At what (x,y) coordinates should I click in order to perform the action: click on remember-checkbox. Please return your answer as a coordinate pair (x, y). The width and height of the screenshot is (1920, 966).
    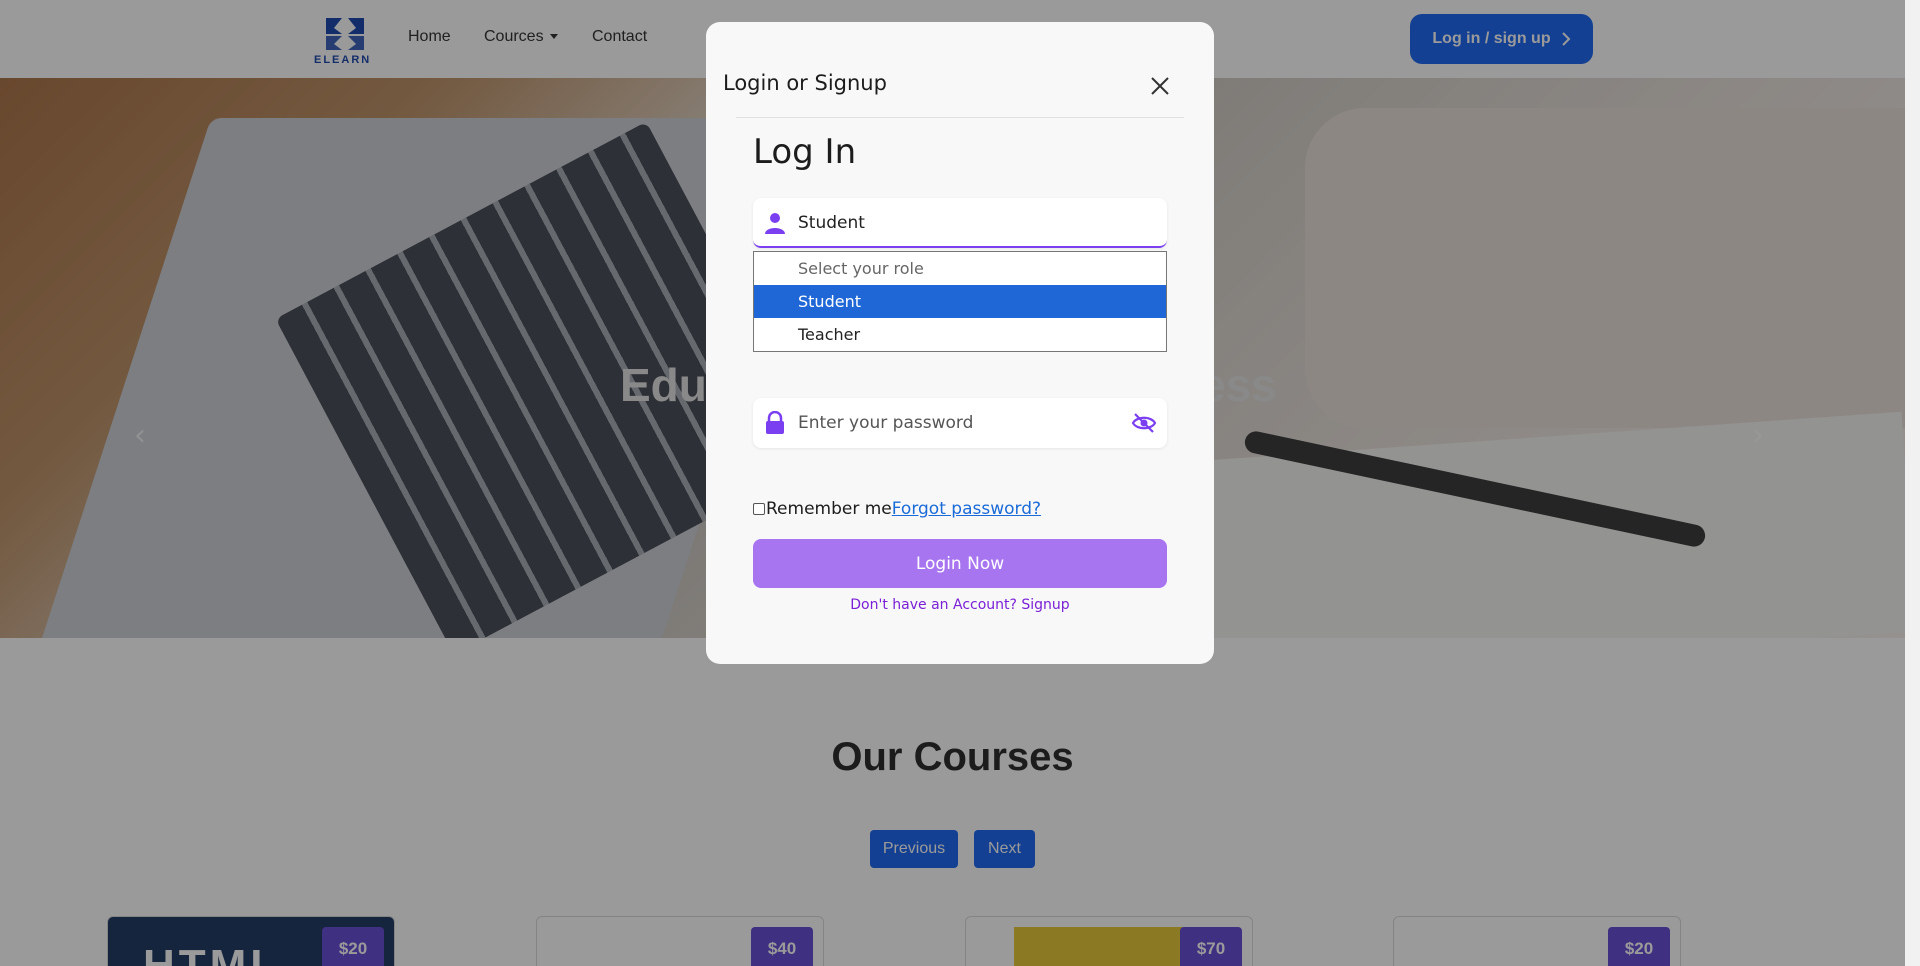
    Looking at the image, I should click on (759, 509).